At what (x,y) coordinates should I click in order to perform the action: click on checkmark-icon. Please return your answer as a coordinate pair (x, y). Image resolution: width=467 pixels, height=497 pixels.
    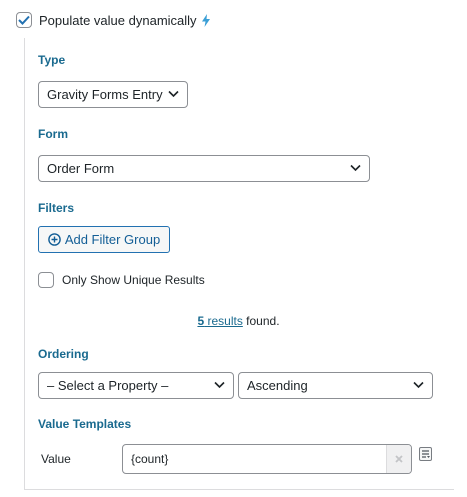
    Looking at the image, I should click on (24, 20).